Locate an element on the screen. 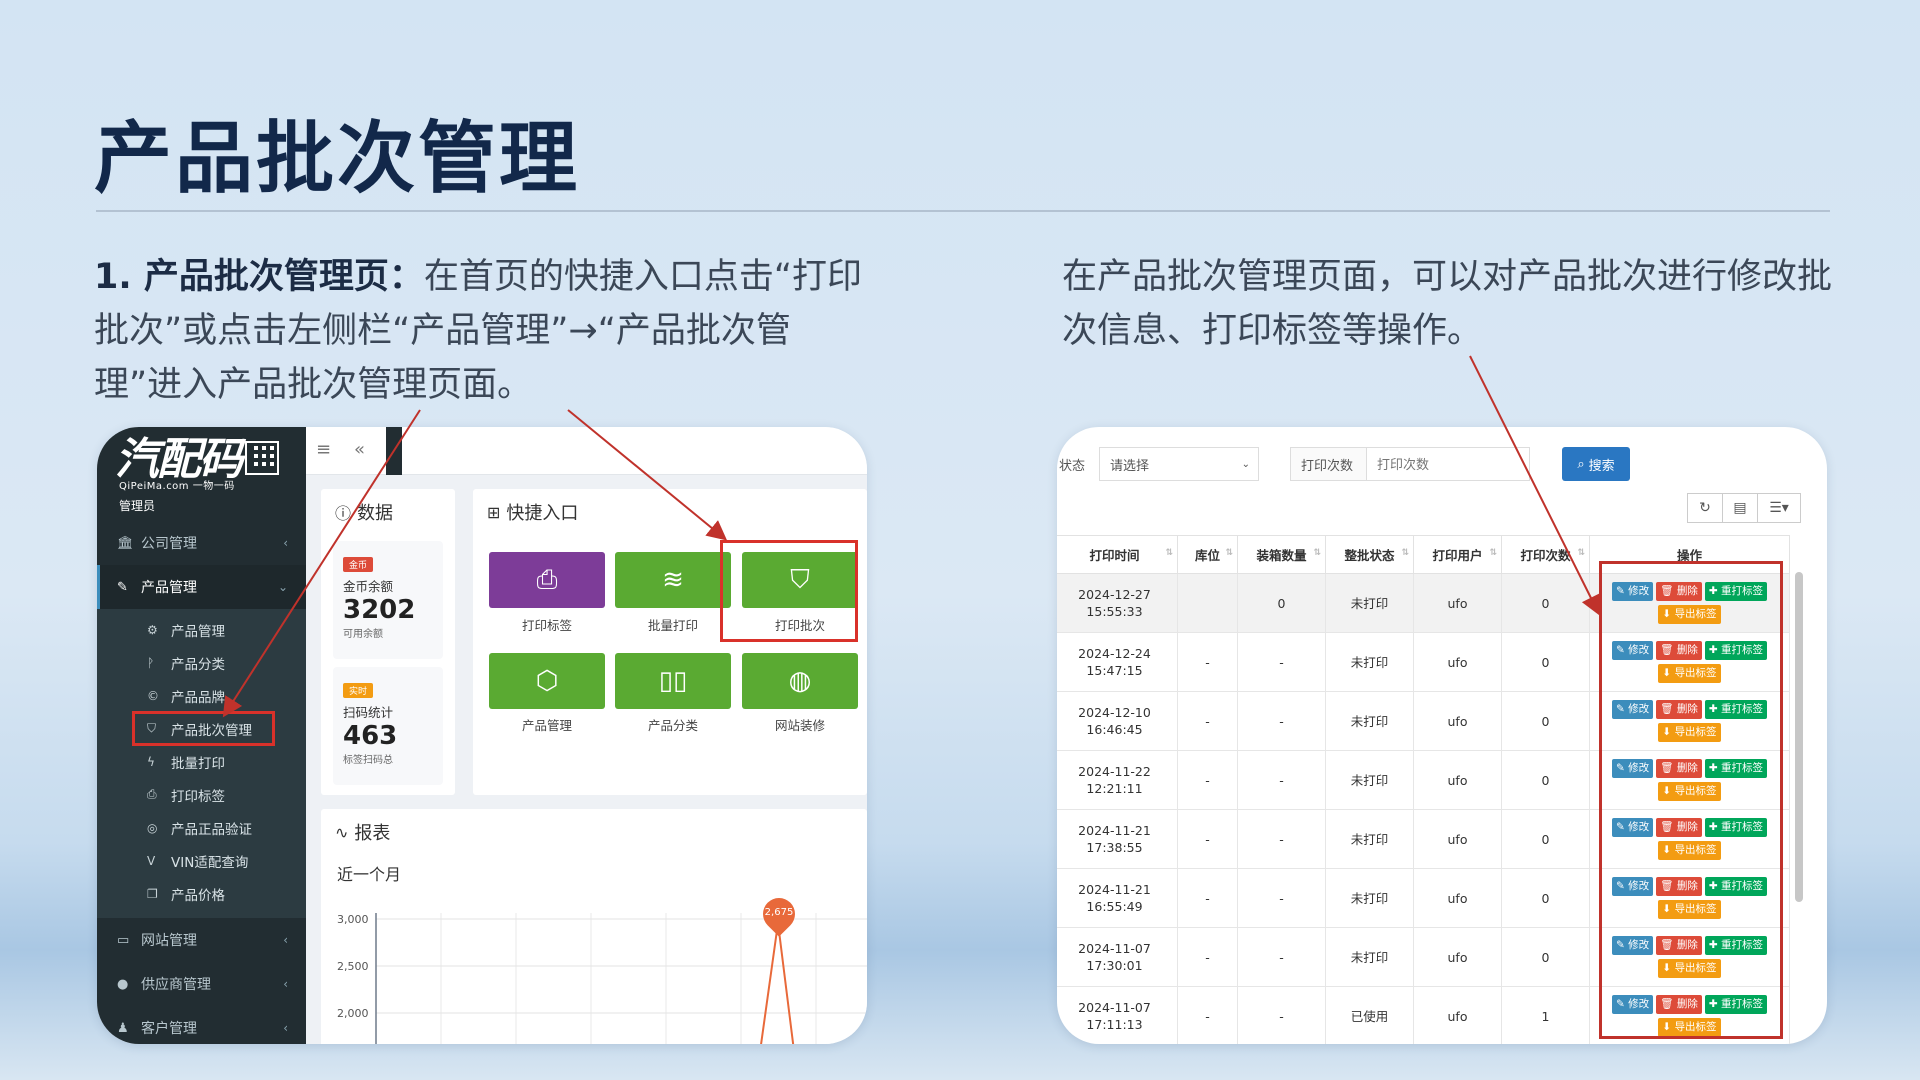 This screenshot has width=1920, height=1080. stat-sublabel: 标签扫码总 is located at coordinates (368, 760).